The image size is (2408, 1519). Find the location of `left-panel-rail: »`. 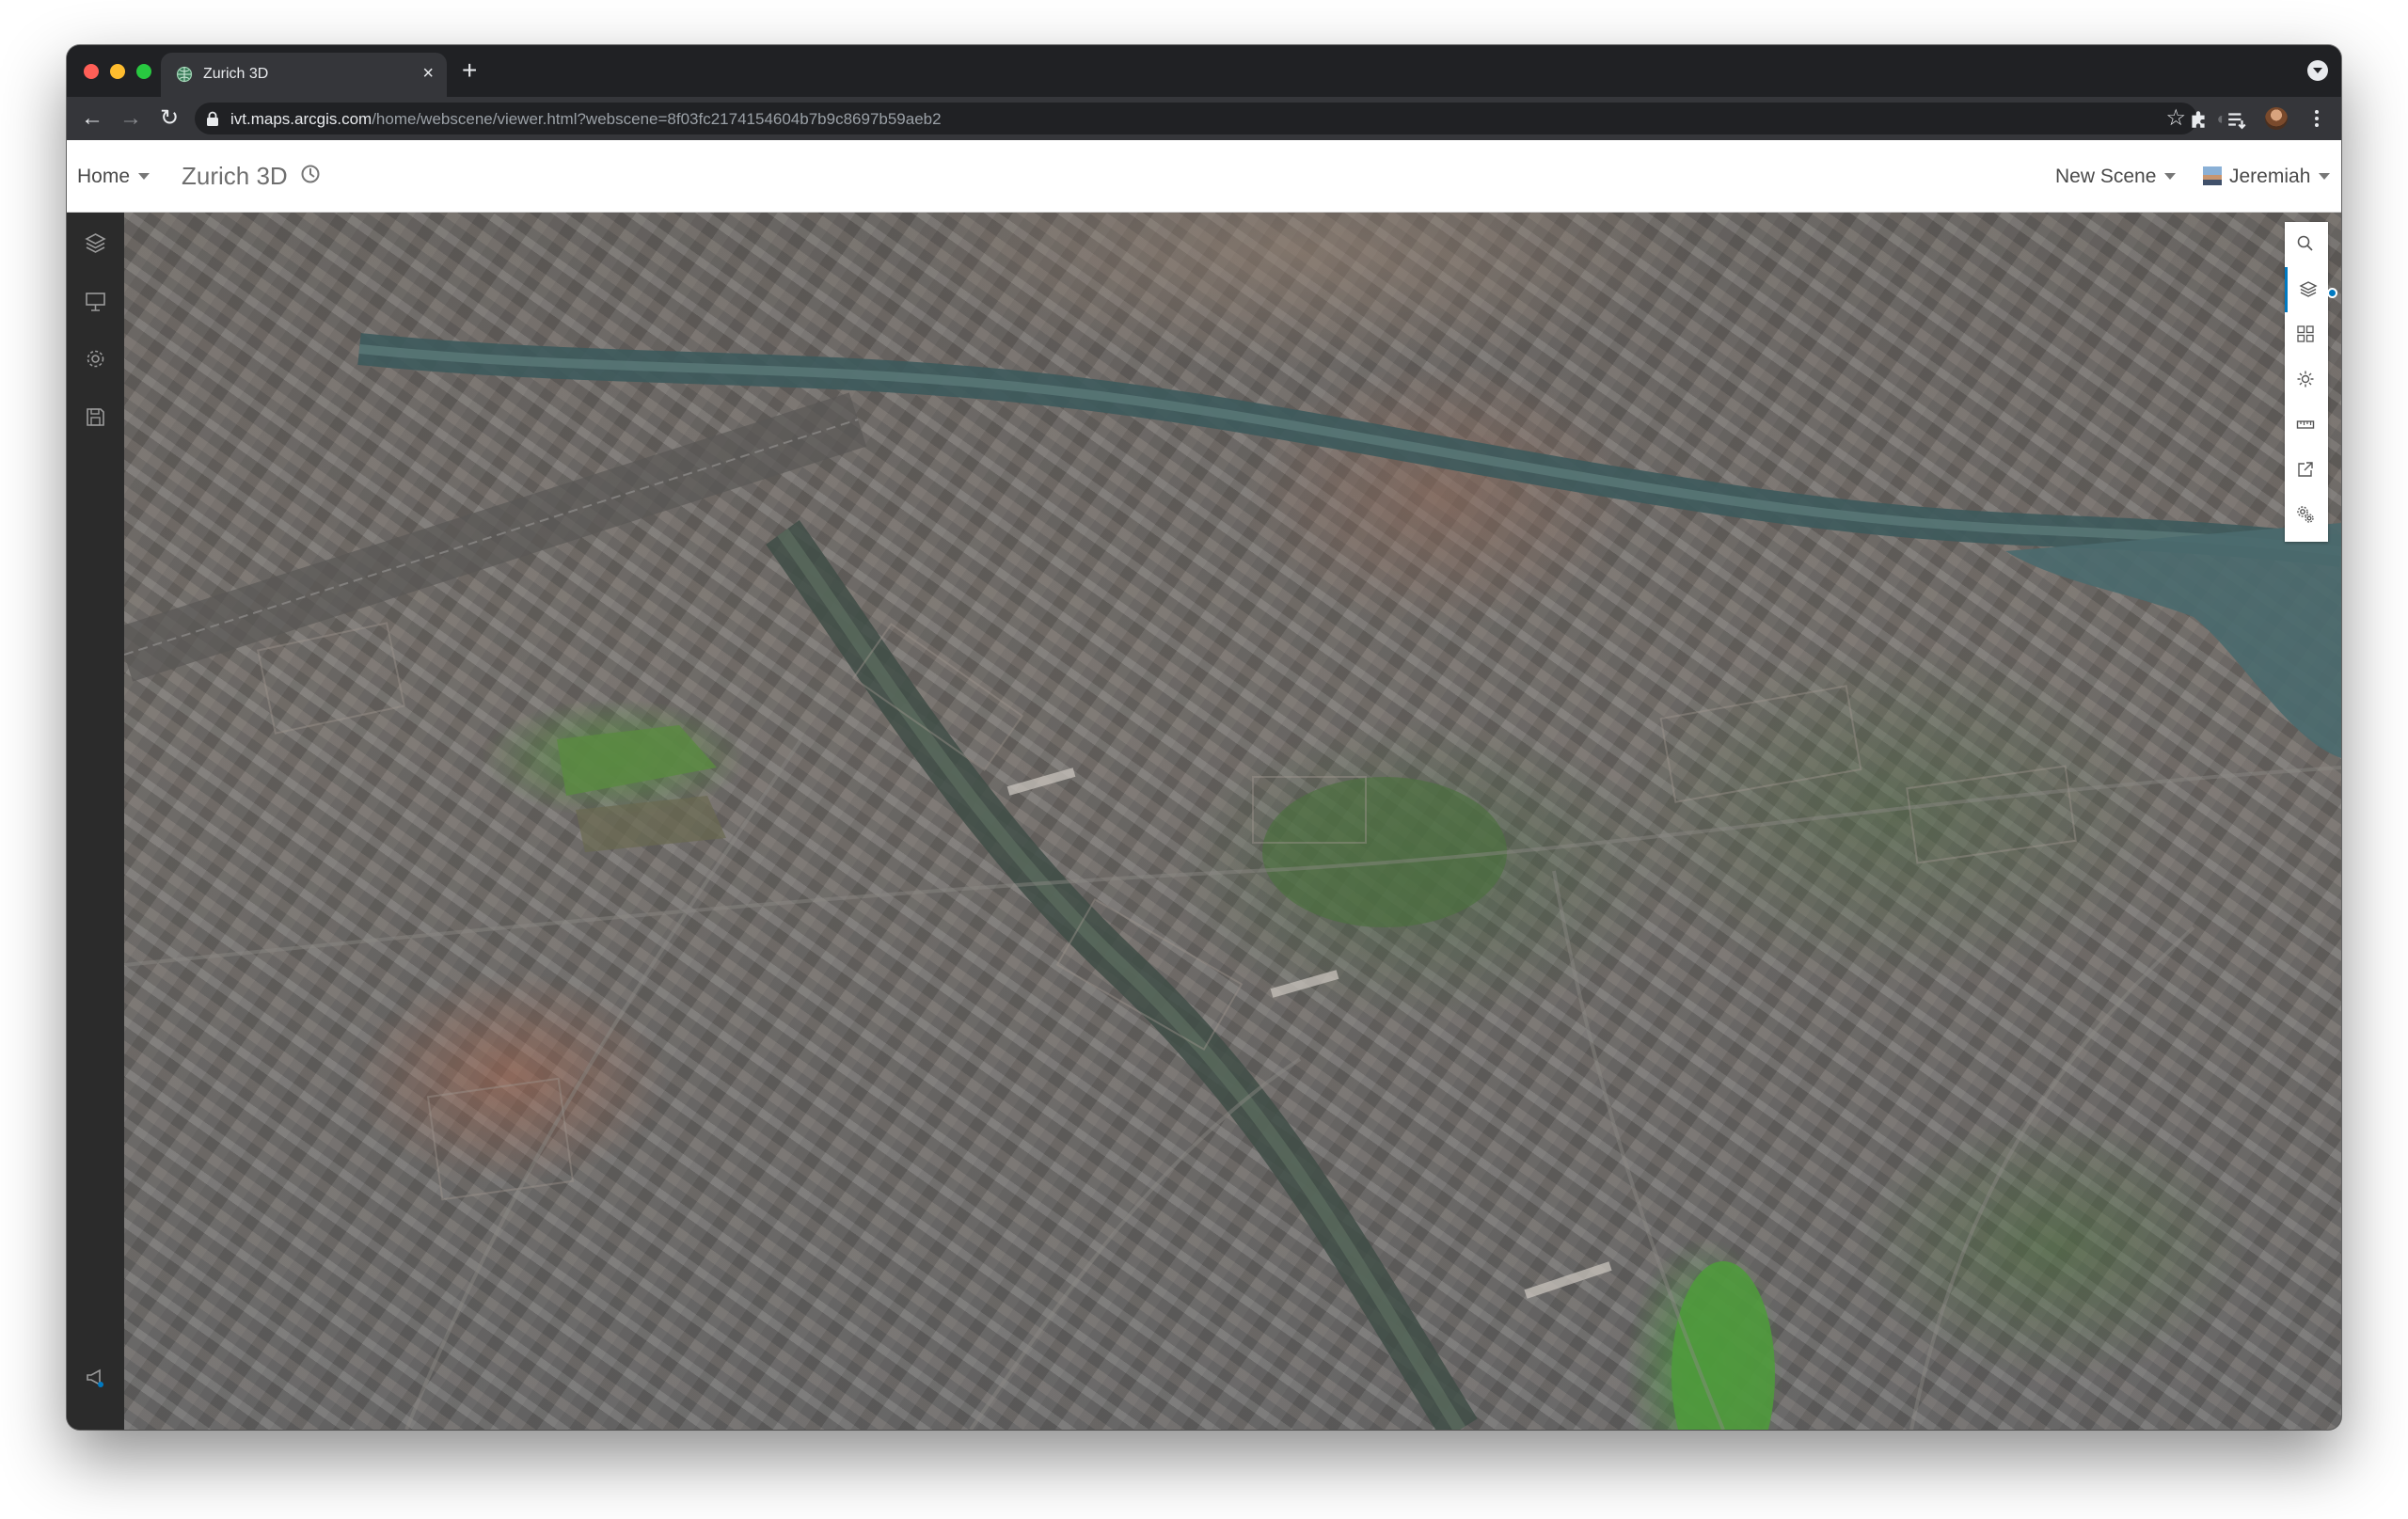

left-panel-rail: » is located at coordinates (96, 821).